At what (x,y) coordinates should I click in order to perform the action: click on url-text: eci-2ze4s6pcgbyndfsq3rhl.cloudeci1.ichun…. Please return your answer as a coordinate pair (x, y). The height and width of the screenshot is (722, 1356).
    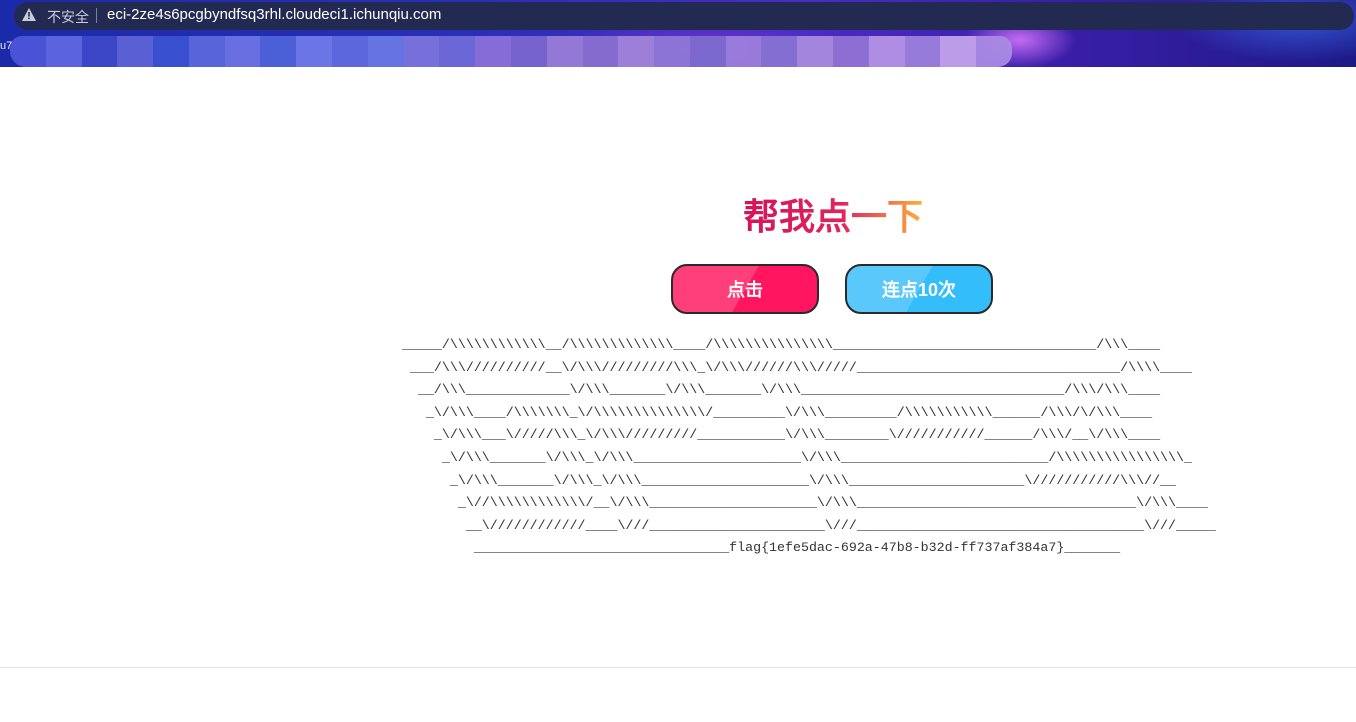
    Looking at the image, I should click on (274, 14).